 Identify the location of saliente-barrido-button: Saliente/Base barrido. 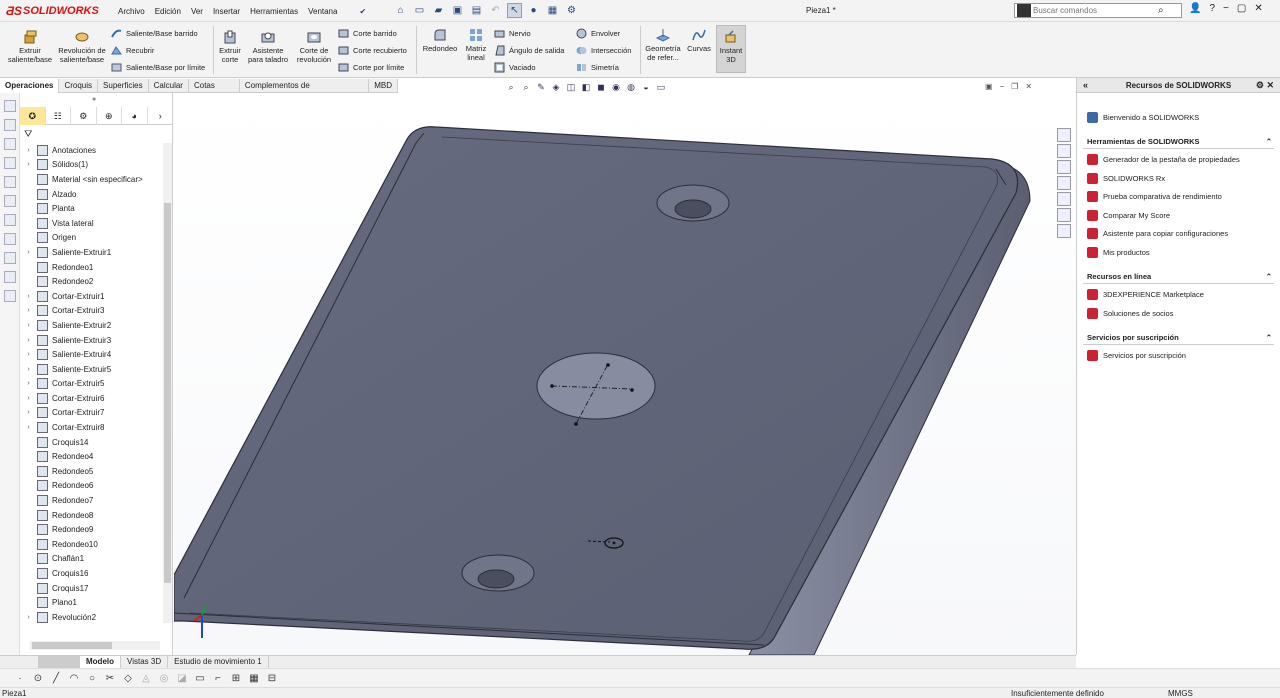
(154, 33).